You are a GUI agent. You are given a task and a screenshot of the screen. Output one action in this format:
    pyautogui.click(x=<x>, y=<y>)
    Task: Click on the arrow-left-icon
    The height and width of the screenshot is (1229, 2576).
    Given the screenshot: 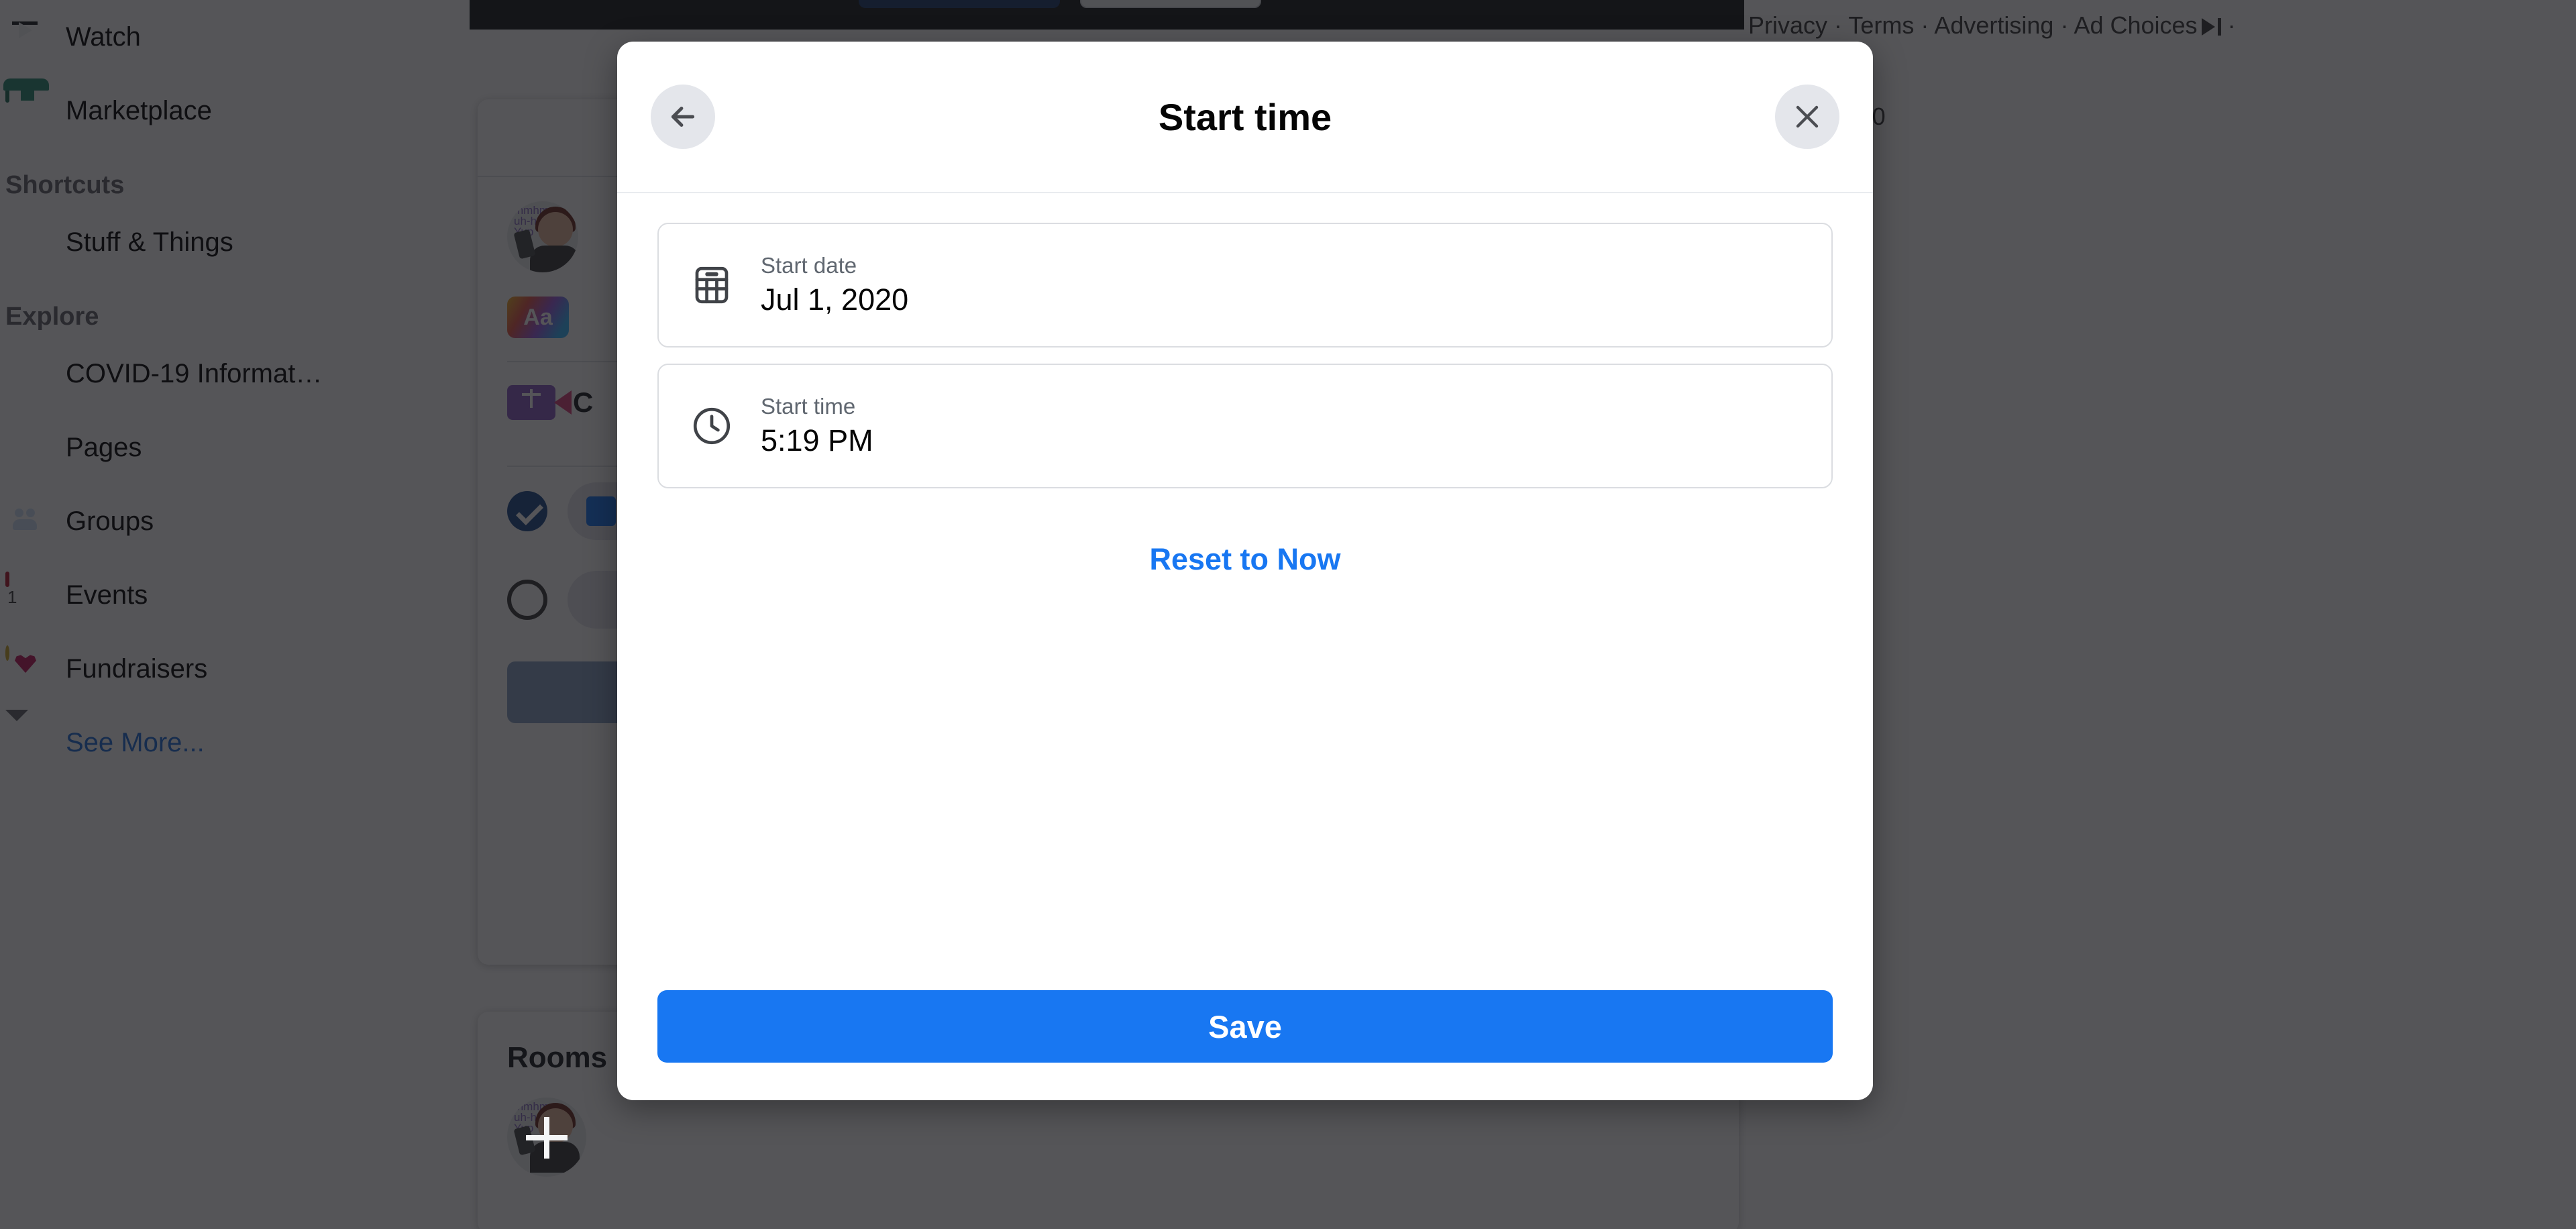 What is the action you would take?
    pyautogui.click(x=683, y=117)
    